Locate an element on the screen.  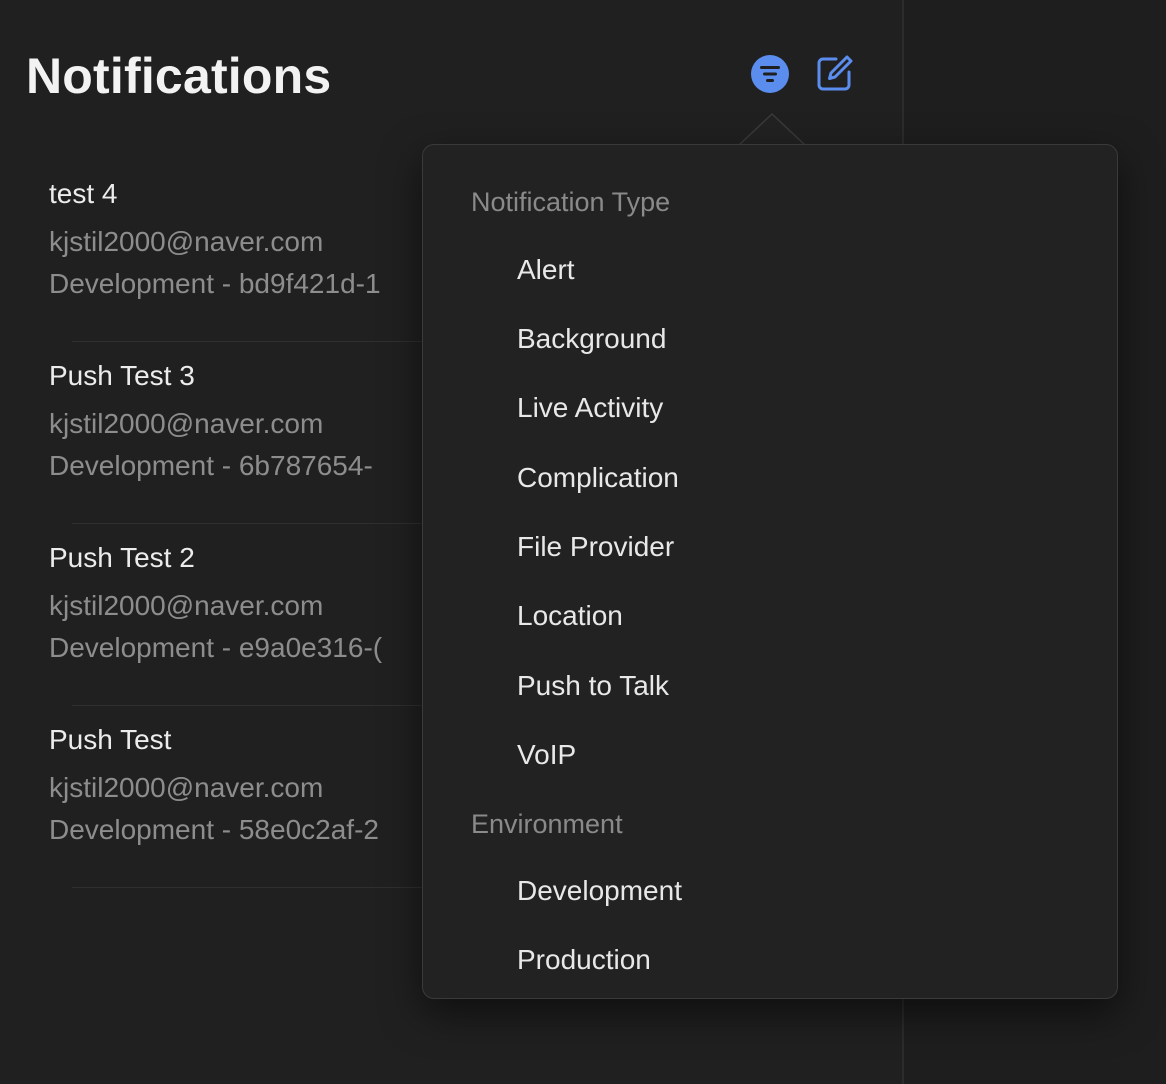
filter-circle-icon is located at coordinates (770, 76).